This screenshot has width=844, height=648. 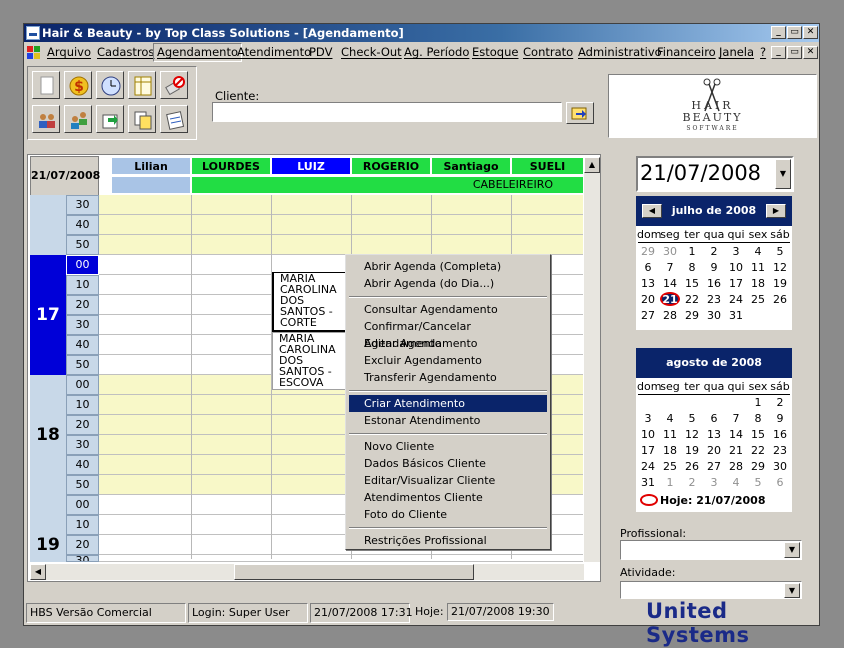 What do you see at coordinates (78, 85) in the screenshot?
I see `cash-button: $` at bounding box center [78, 85].